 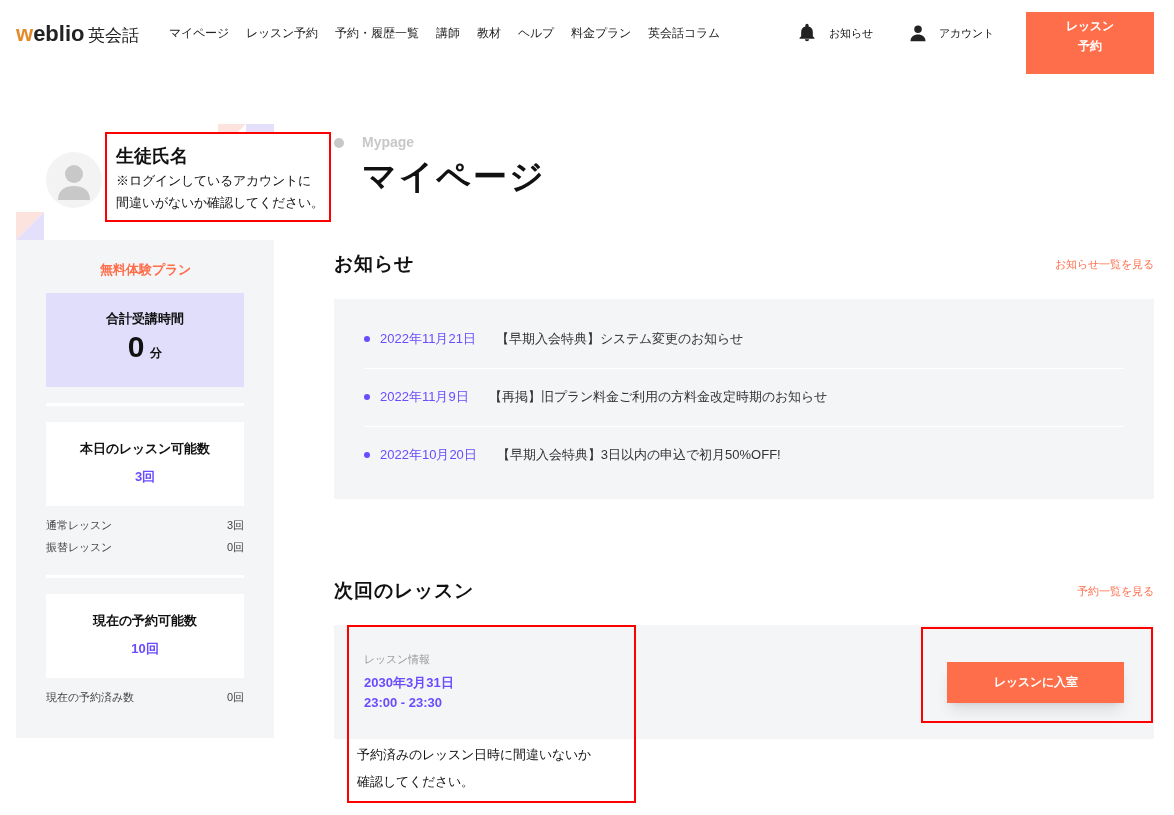 I want to click on lesson-info-label: レッスン情報, so click(x=397, y=659).